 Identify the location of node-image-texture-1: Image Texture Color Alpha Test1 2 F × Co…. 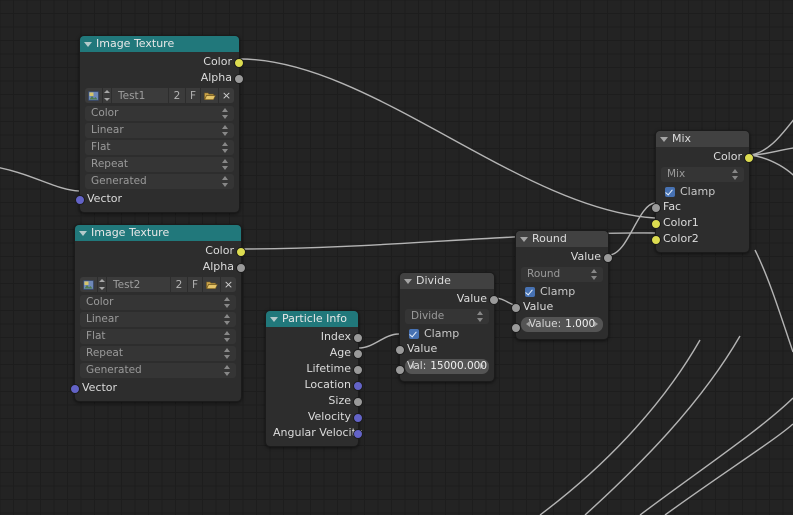
(159, 124).